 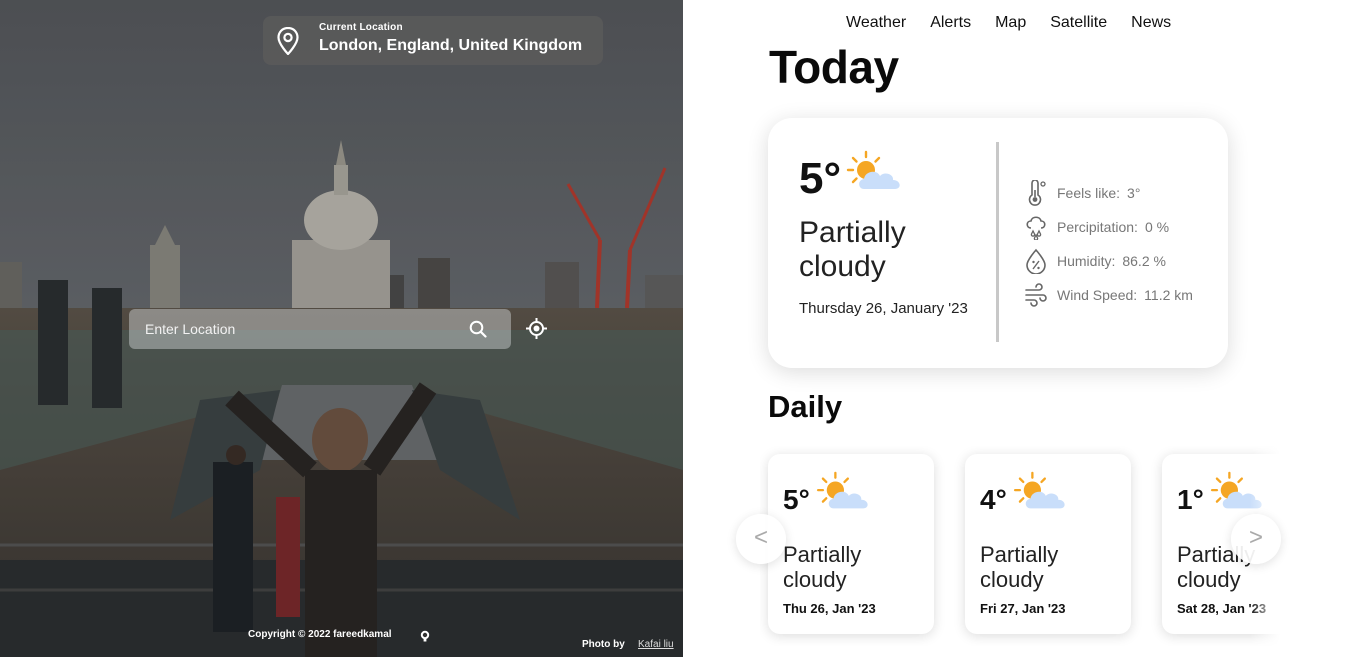 What do you see at coordinates (1036, 295) in the screenshot?
I see `wind-icon` at bounding box center [1036, 295].